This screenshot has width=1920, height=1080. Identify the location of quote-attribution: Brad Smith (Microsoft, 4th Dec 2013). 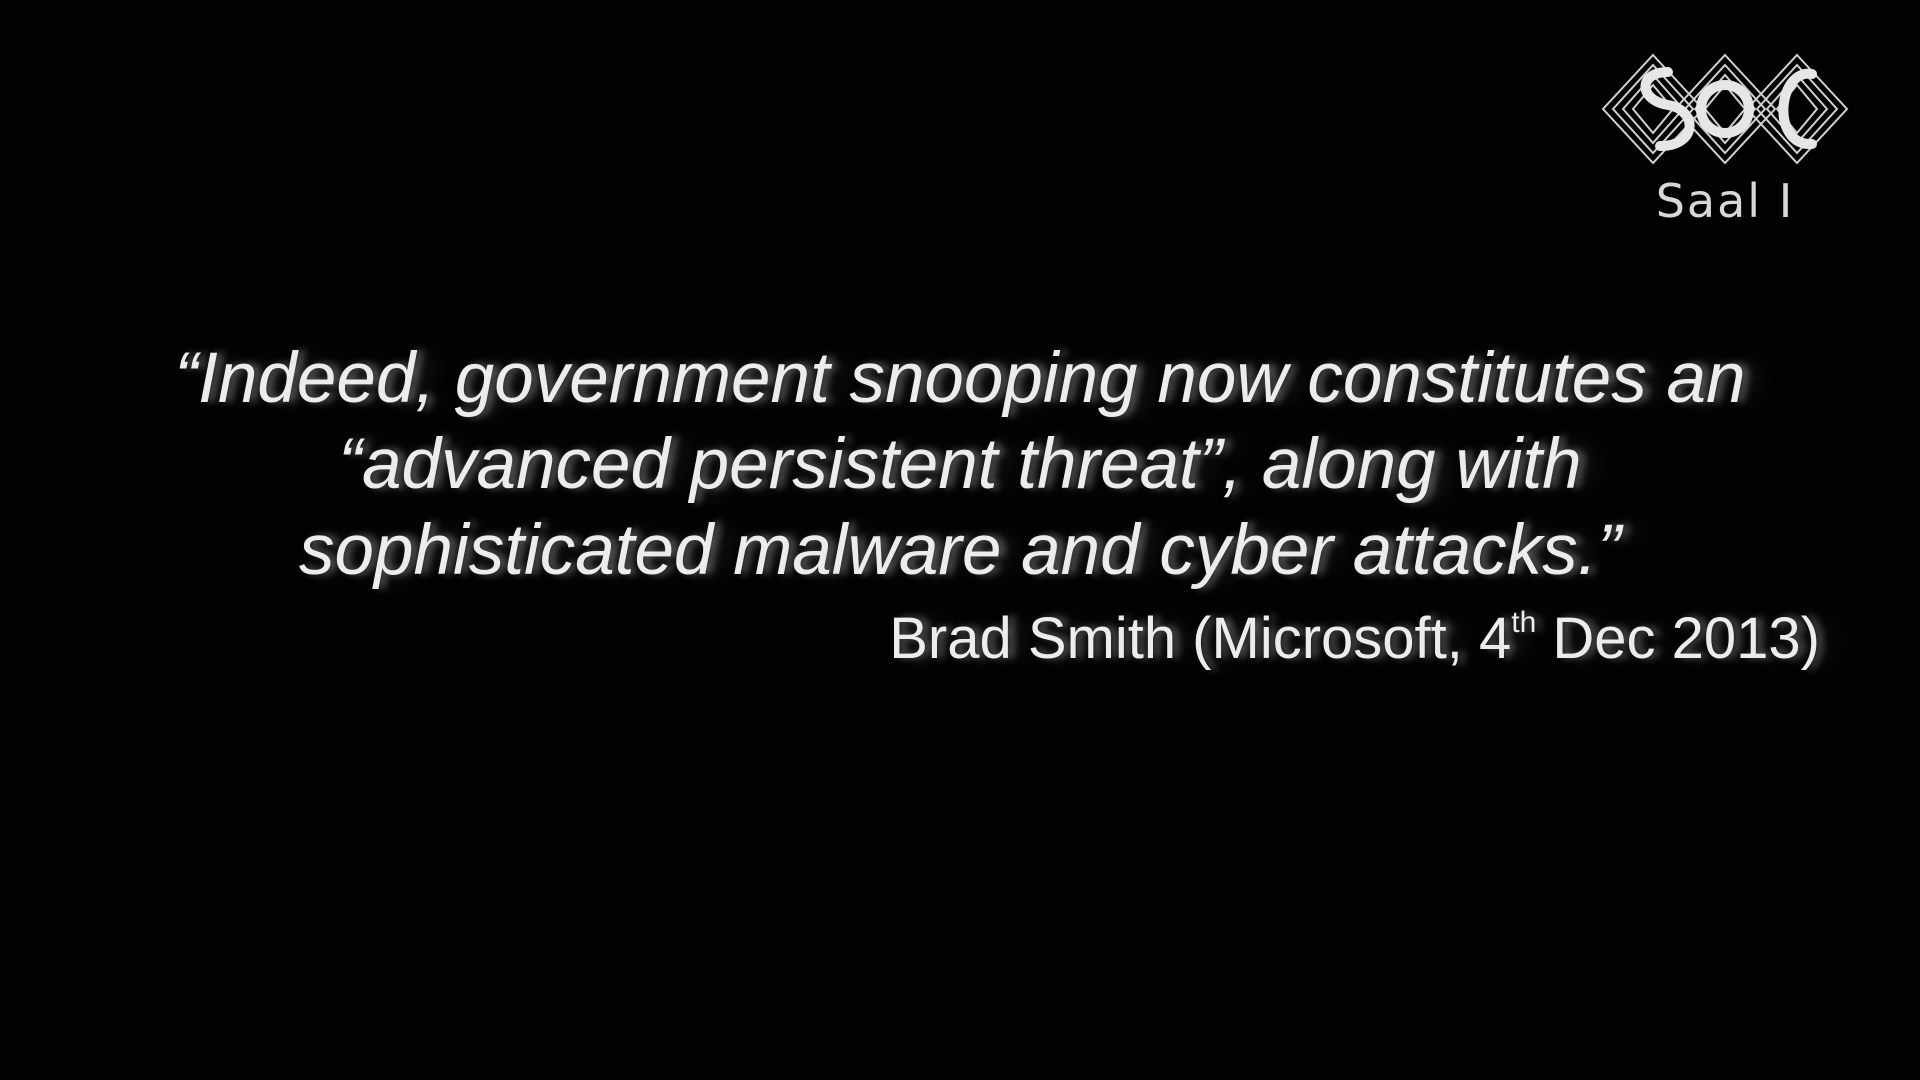
(1210, 639).